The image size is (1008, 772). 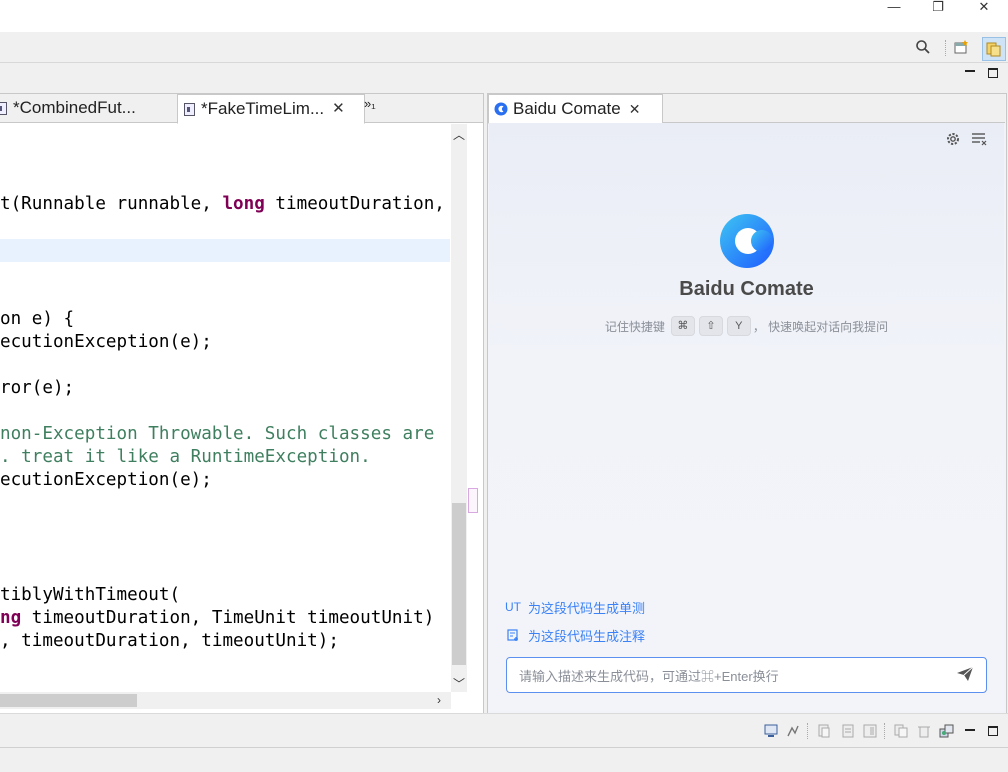 What do you see at coordinates (243, 204) in the screenshot?
I see `code-token: long` at bounding box center [243, 204].